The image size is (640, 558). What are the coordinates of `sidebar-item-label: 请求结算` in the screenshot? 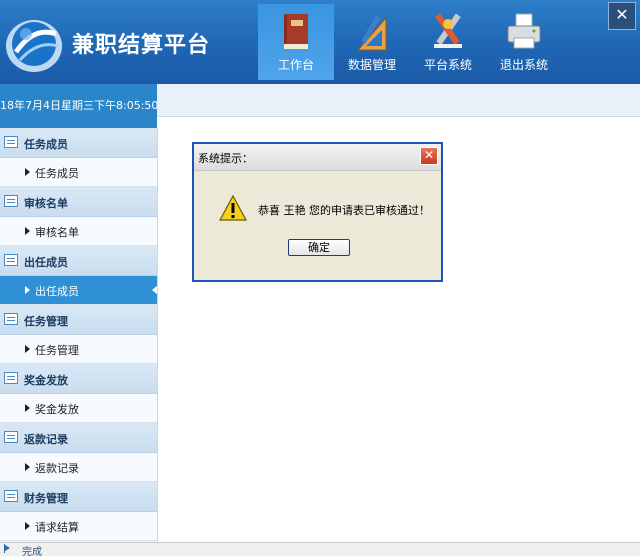 It's located at (57, 527).